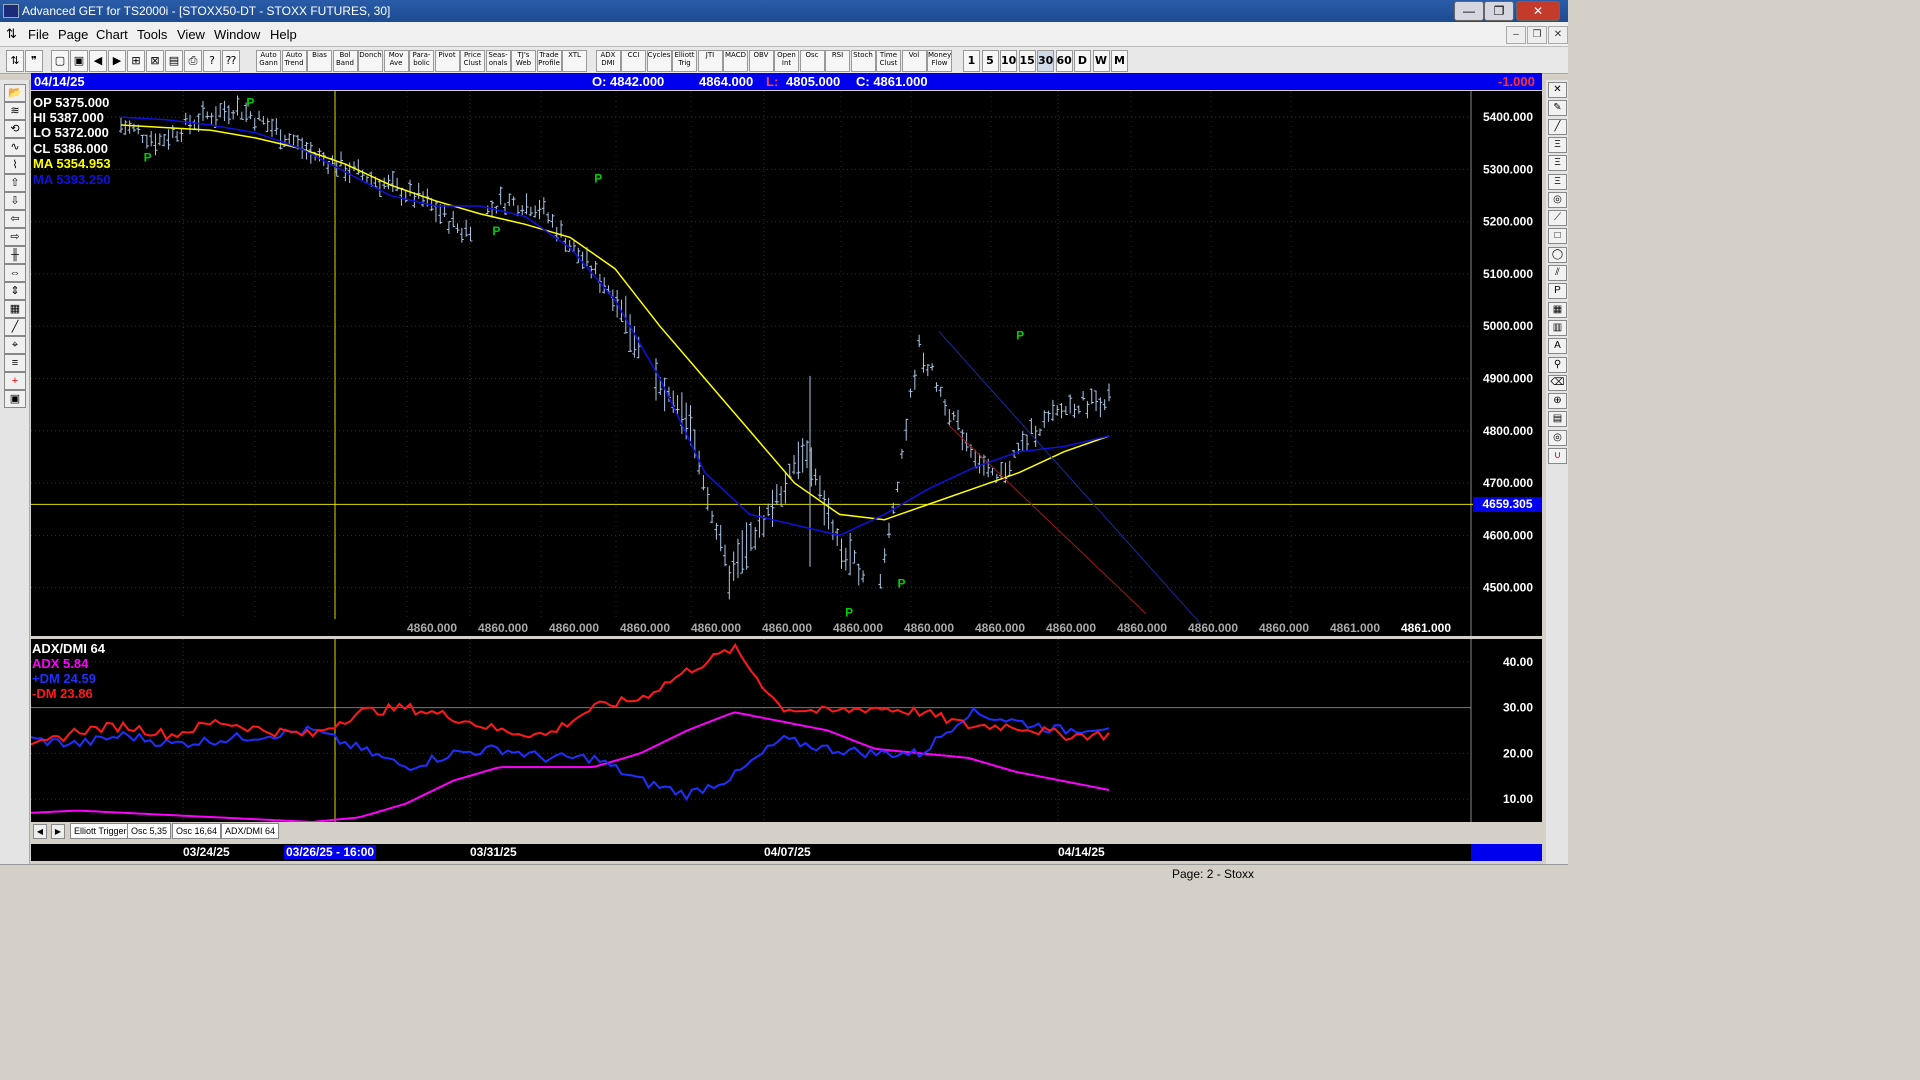  What do you see at coordinates (1557, 364) in the screenshot?
I see `magnify-icon: ⚲` at bounding box center [1557, 364].